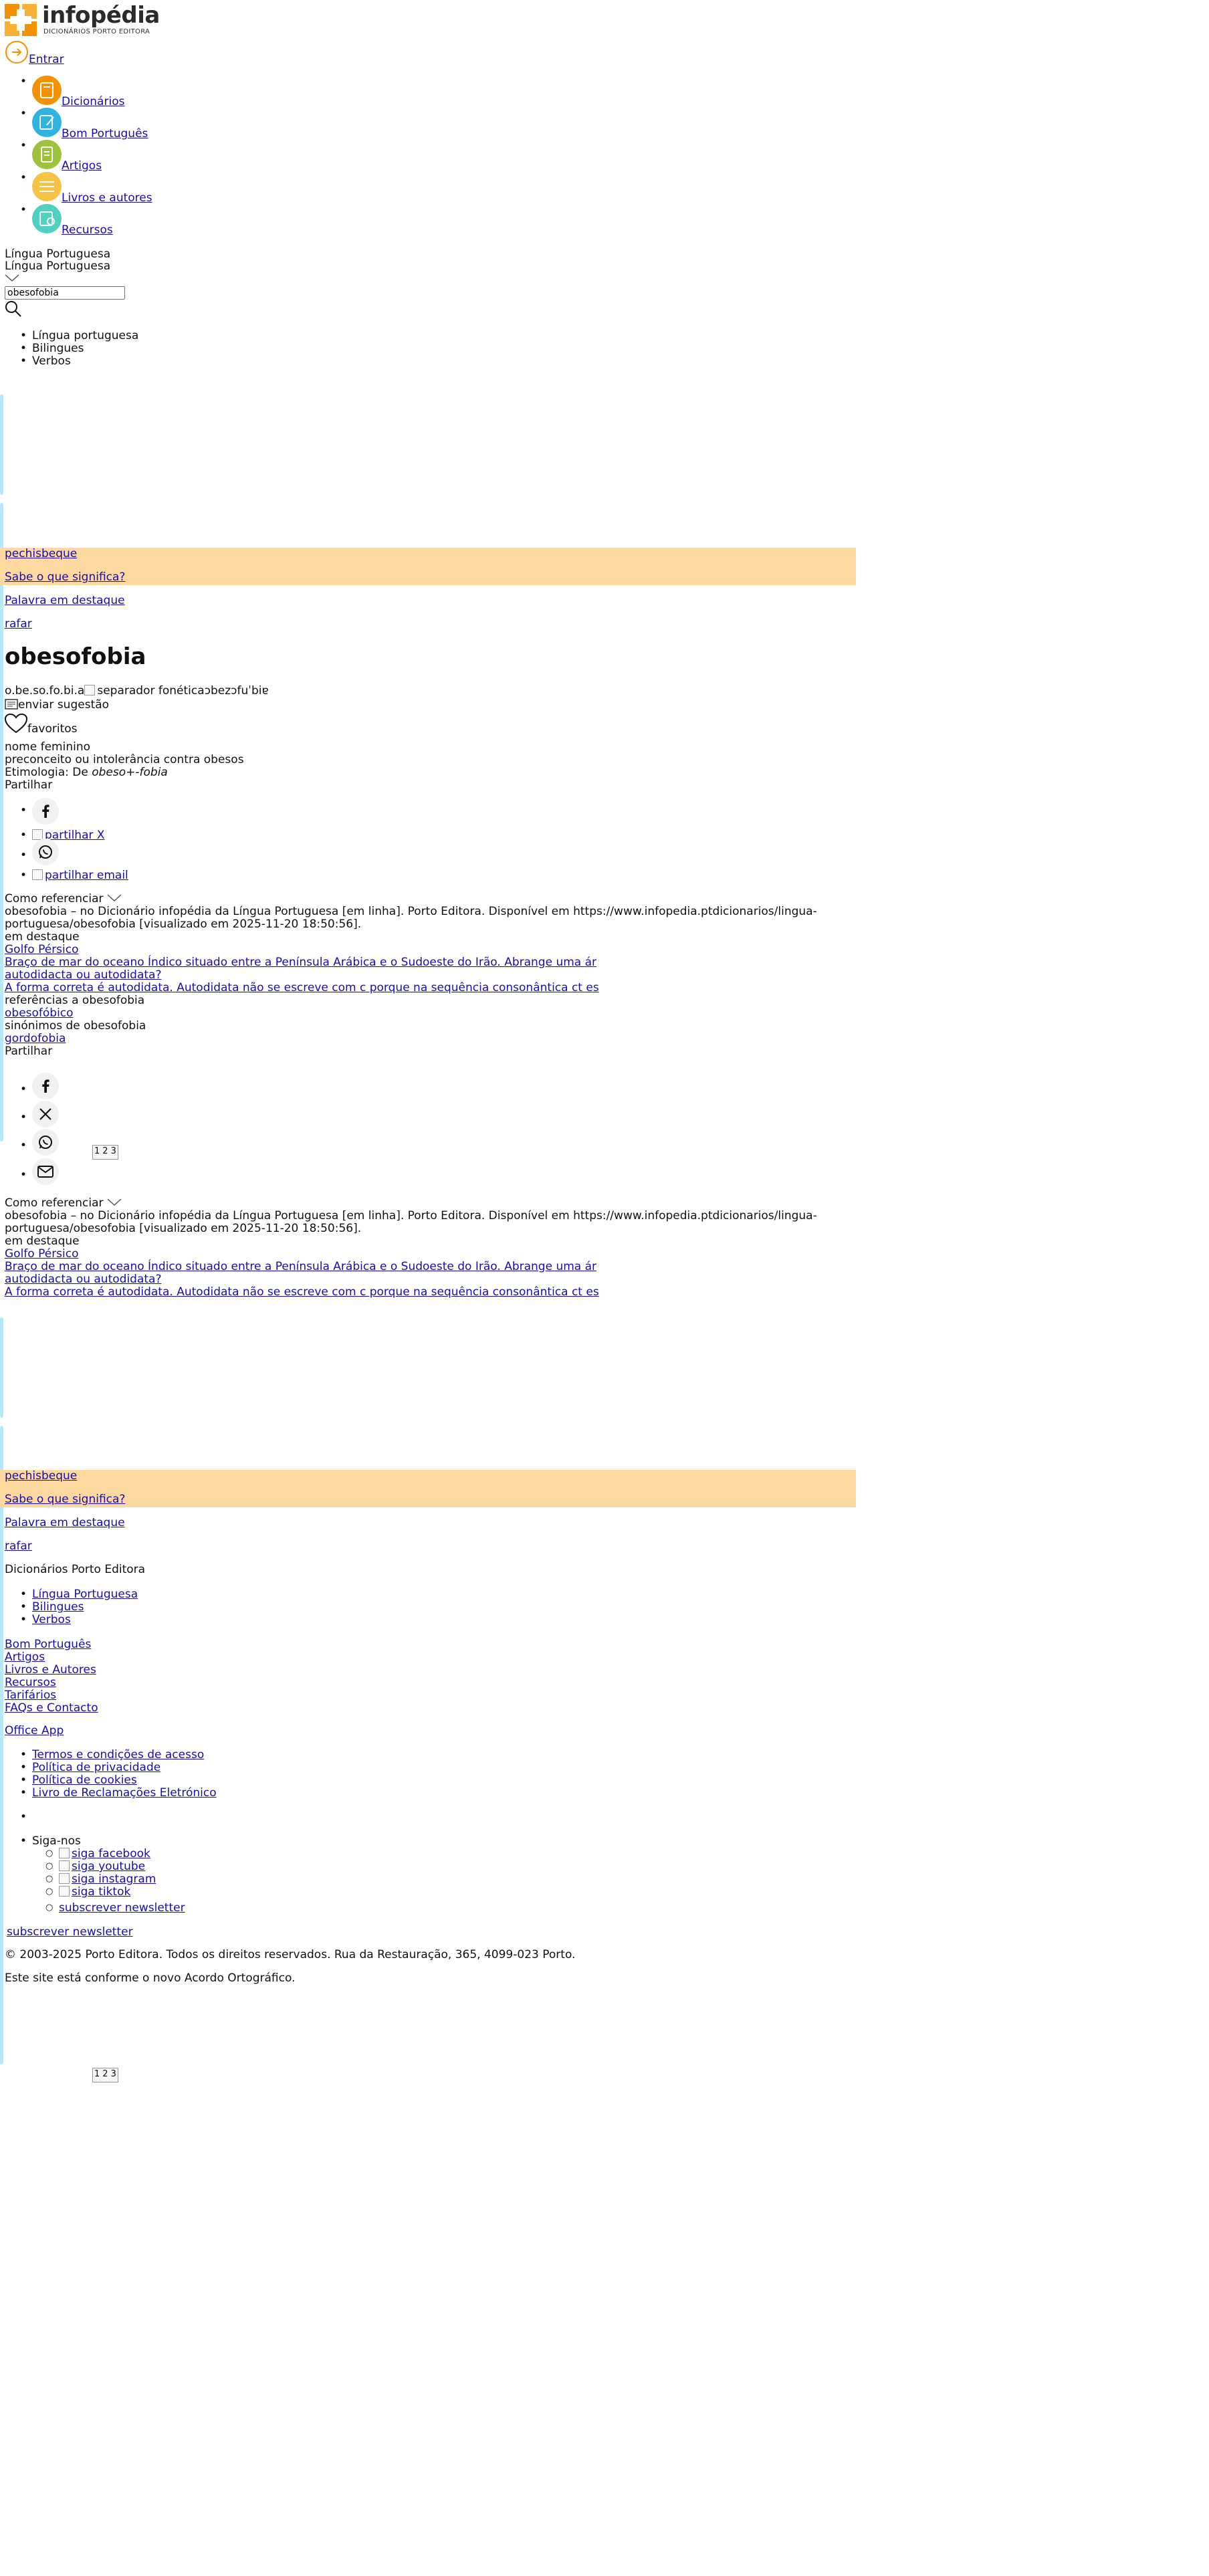 This screenshot has width=1209, height=2576. Describe the element at coordinates (30, 1696) in the screenshot. I see `footer-link-tarifarios: Tarifários` at that location.